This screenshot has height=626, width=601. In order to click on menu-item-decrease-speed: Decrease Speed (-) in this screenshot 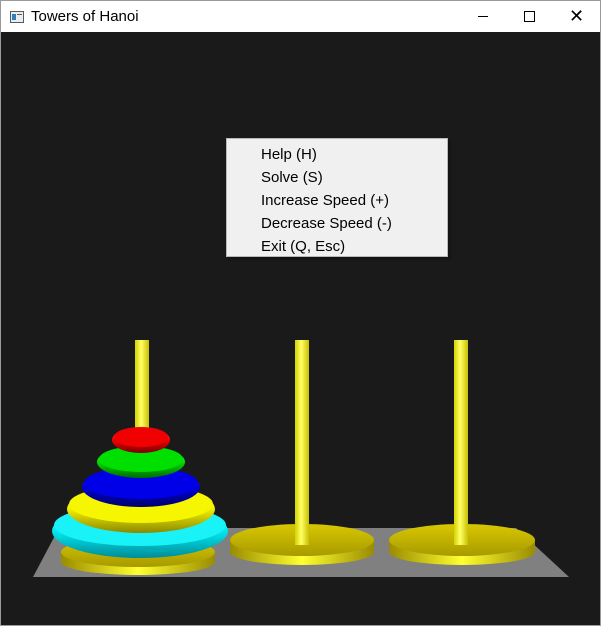, I will do `click(337, 223)`.